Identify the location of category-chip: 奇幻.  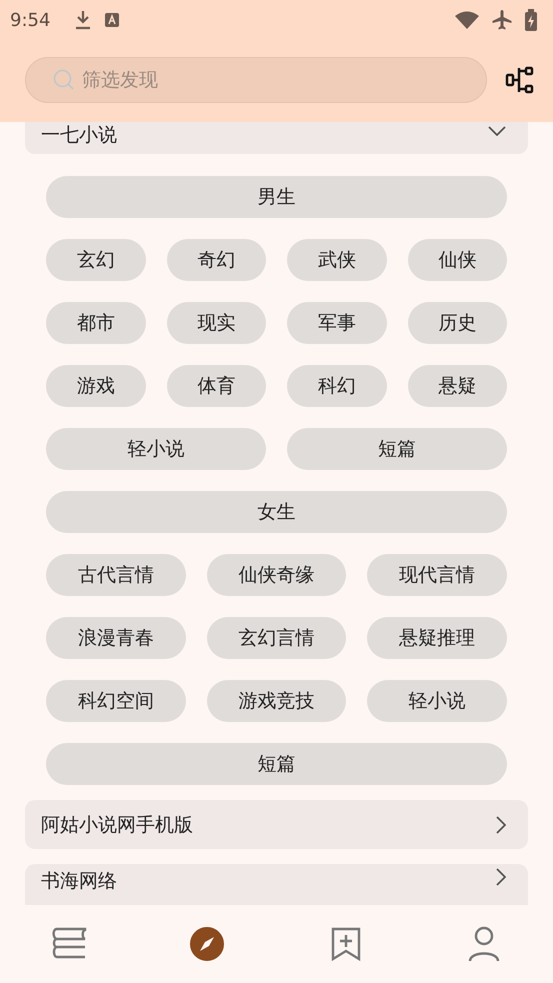
(216, 260).